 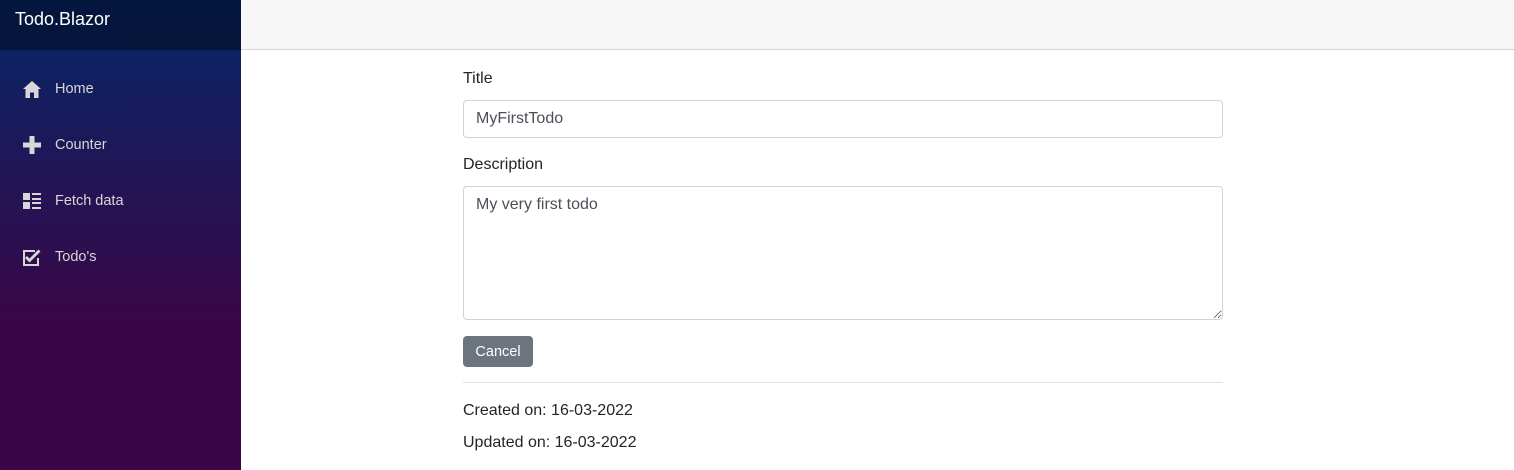 What do you see at coordinates (32, 89) in the screenshot?
I see `home-icon` at bounding box center [32, 89].